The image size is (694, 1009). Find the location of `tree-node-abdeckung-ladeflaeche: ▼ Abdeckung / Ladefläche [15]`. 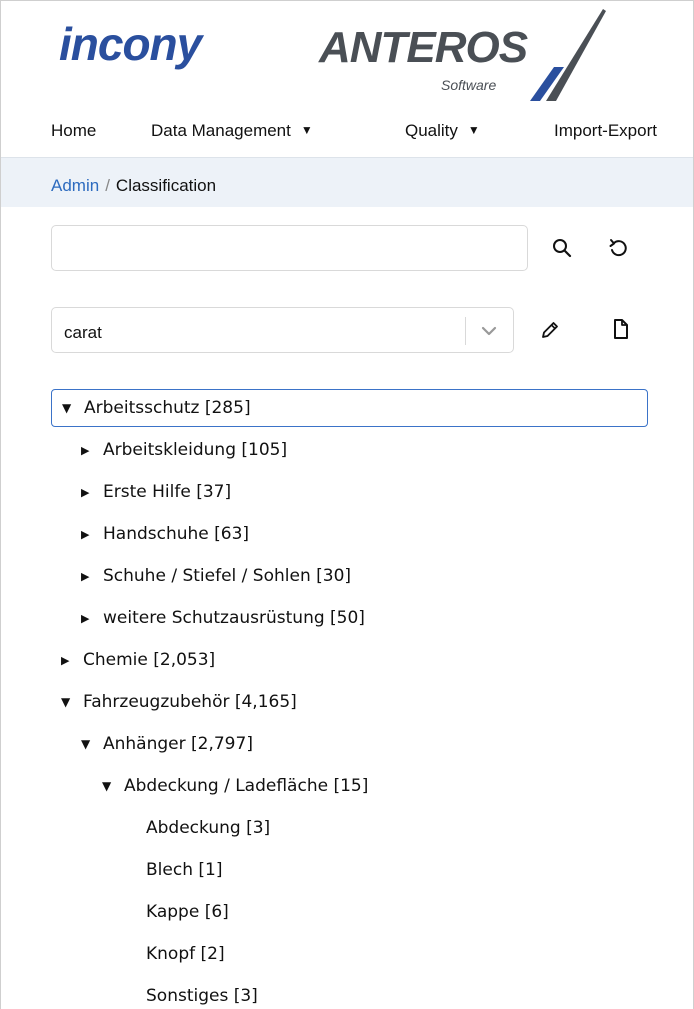

tree-node-abdeckung-ladeflaeche: ▼ Abdeckung / Ladefläche [15] is located at coordinates (235, 786).